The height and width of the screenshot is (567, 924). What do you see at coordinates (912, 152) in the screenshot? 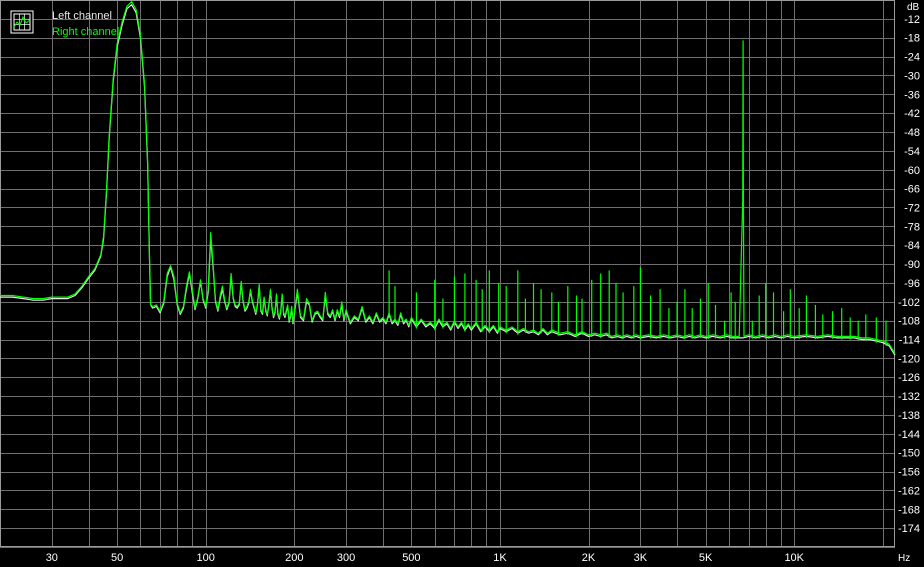
I see `y-tick-label: -54` at bounding box center [912, 152].